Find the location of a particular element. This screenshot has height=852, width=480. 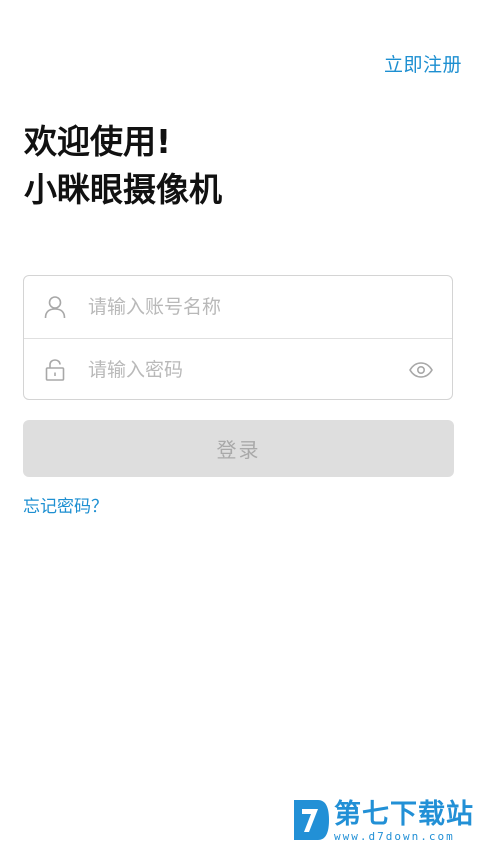

watermark-text: 第七下载站 www.d7down.com is located at coordinates (404, 822).